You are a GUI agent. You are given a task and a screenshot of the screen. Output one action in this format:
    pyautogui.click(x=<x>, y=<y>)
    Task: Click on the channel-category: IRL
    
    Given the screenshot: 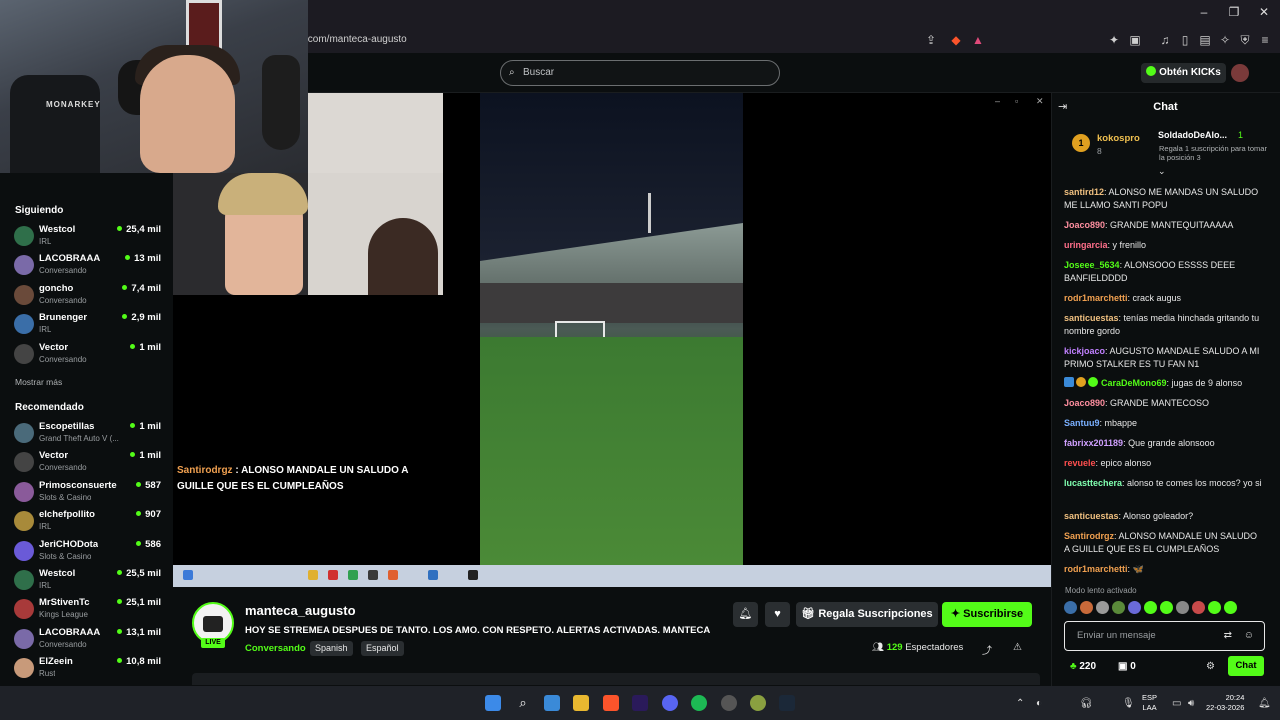 What is the action you would take?
    pyautogui.click(x=45, y=330)
    